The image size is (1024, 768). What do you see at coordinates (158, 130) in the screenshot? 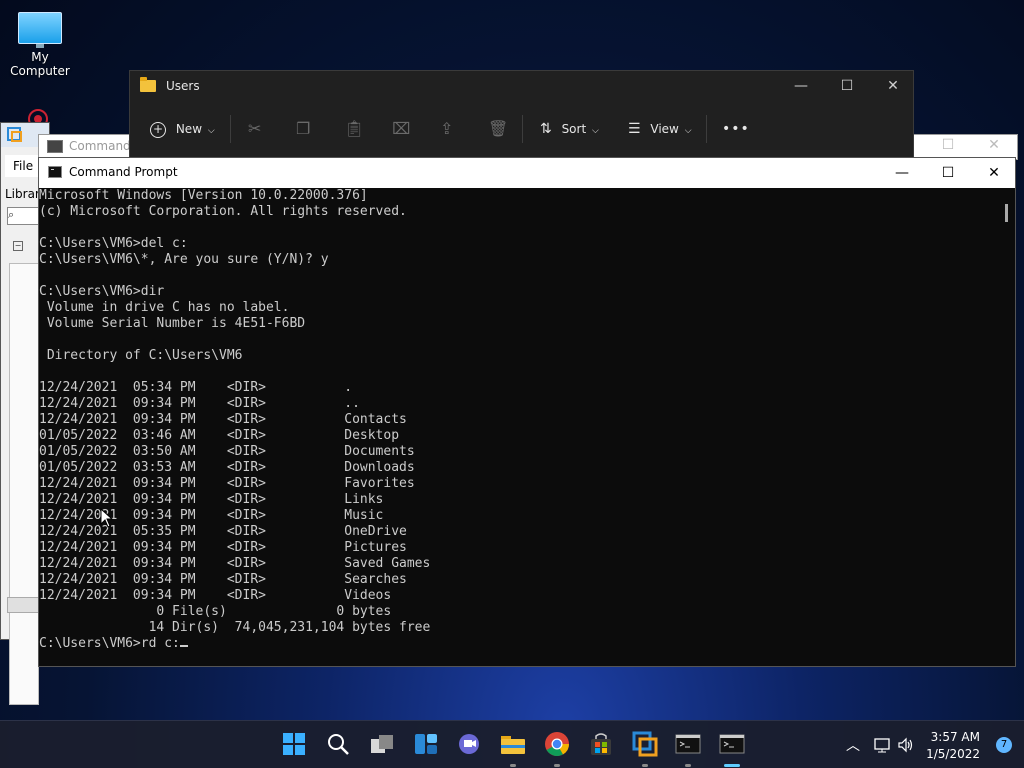
I see `plus-circle-icon: +` at bounding box center [158, 130].